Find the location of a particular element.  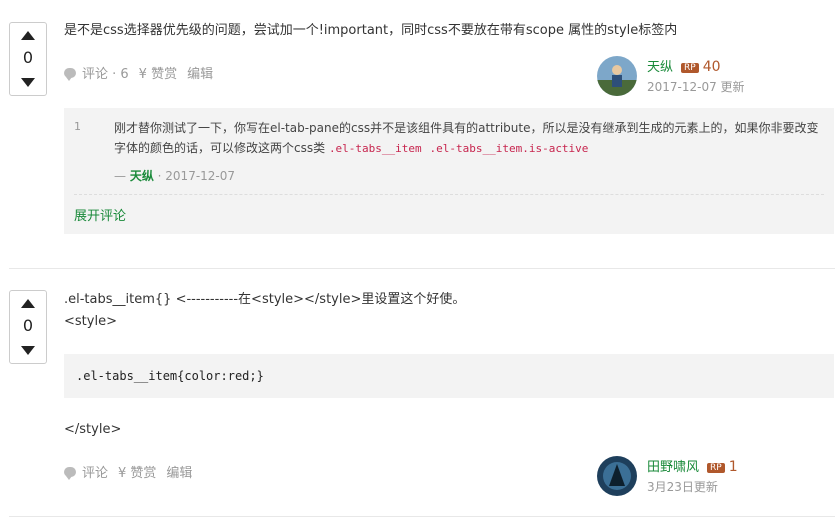

code-block: .el-tabs__item{color:red;} is located at coordinates (449, 376).